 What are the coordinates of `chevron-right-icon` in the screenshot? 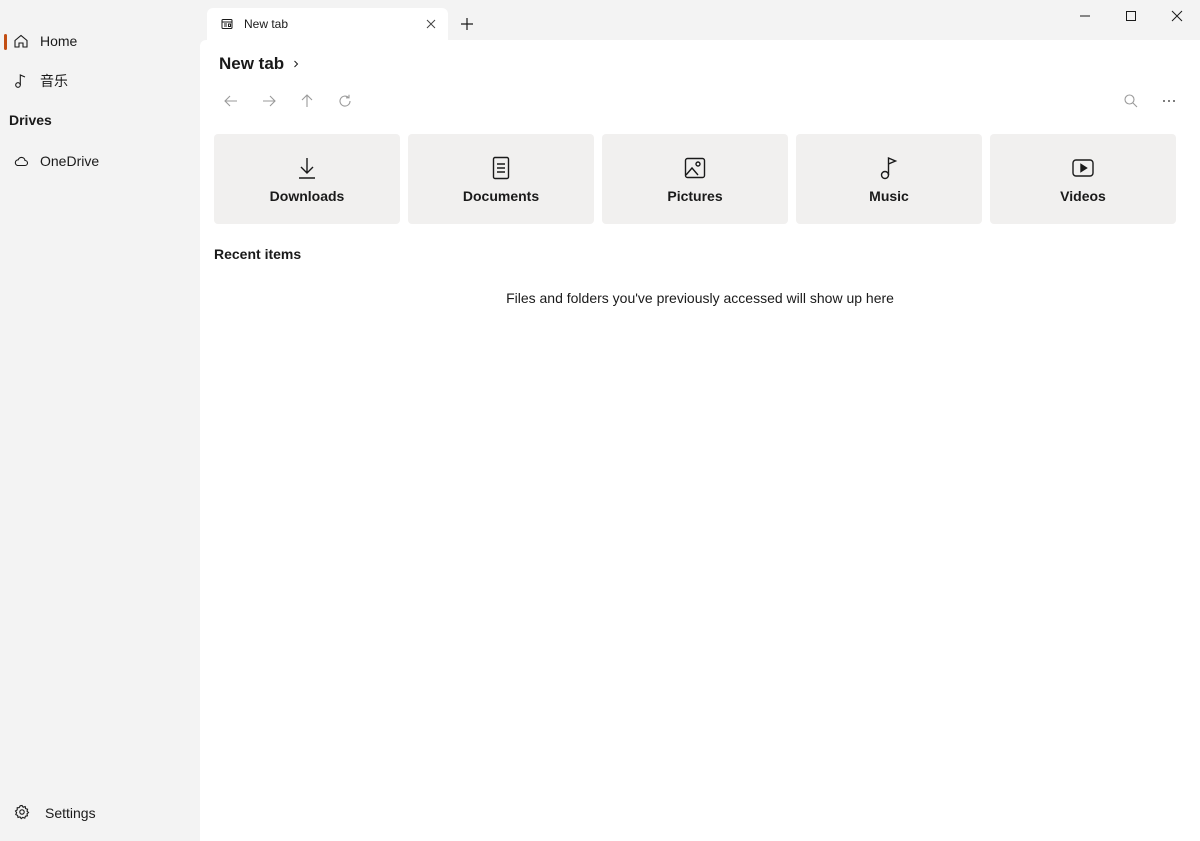 It's located at (296, 64).